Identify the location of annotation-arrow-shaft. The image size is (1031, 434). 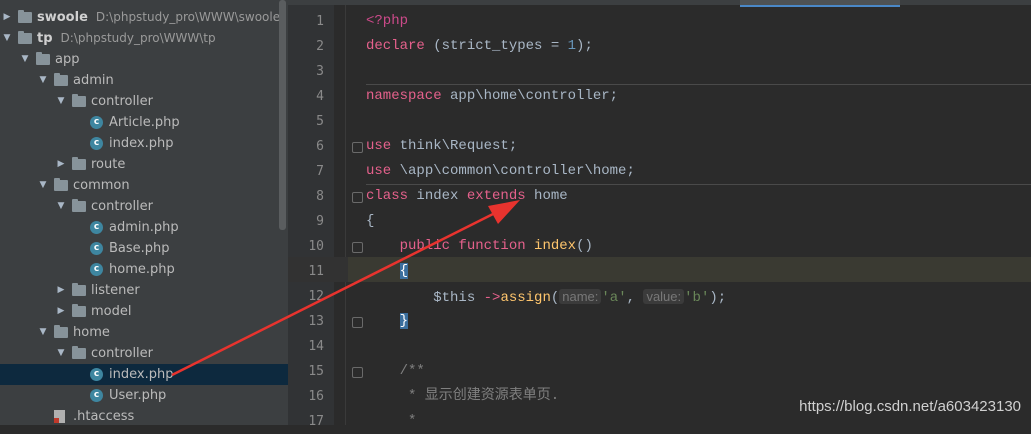
(338, 291).